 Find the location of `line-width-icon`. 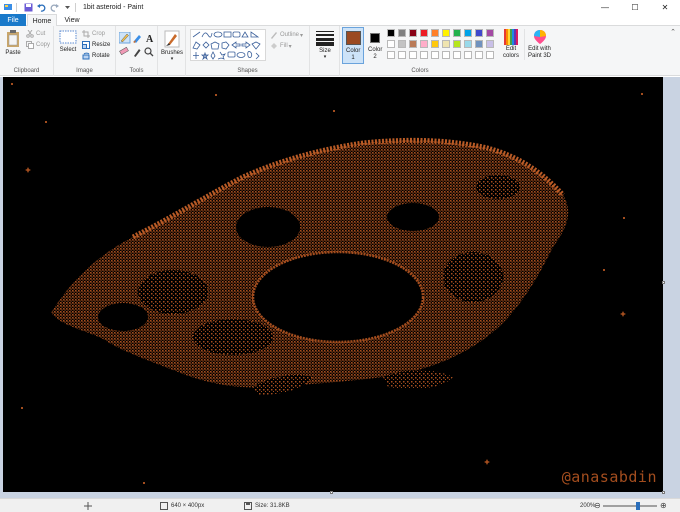

line-width-icon is located at coordinates (325, 38).